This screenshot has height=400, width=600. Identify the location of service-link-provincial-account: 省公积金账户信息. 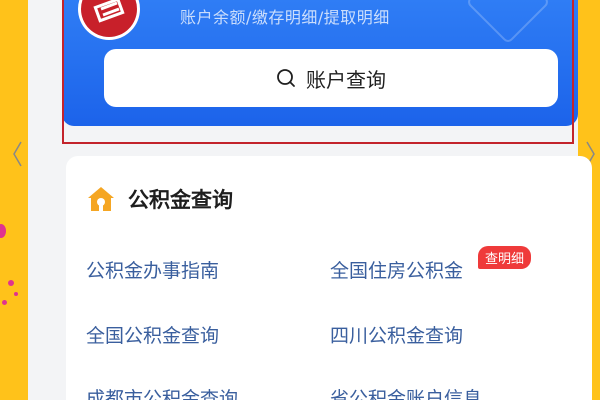
(406, 392).